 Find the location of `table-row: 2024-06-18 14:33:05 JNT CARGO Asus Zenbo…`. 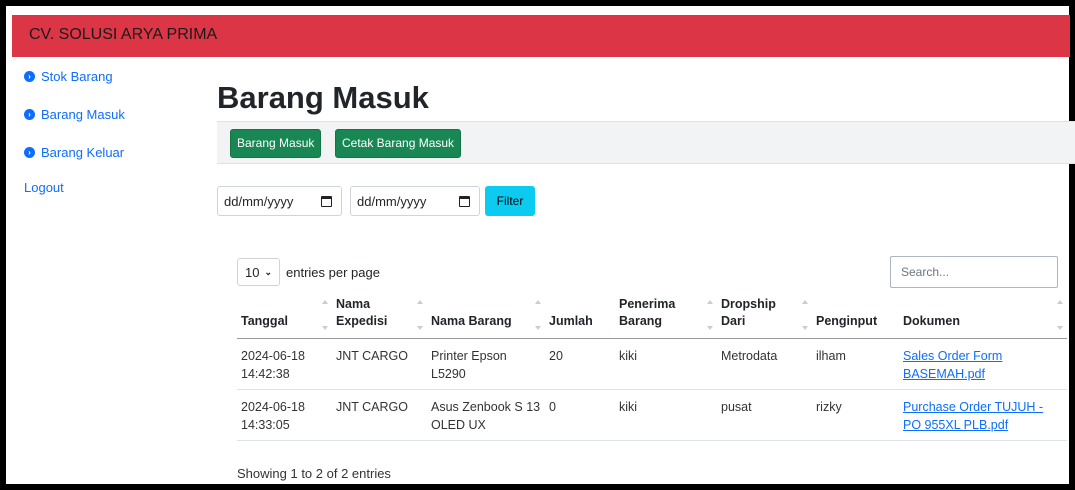

table-row: 2024-06-18 14:33:05 JNT CARGO Asus Zenbo… is located at coordinates (652, 415).